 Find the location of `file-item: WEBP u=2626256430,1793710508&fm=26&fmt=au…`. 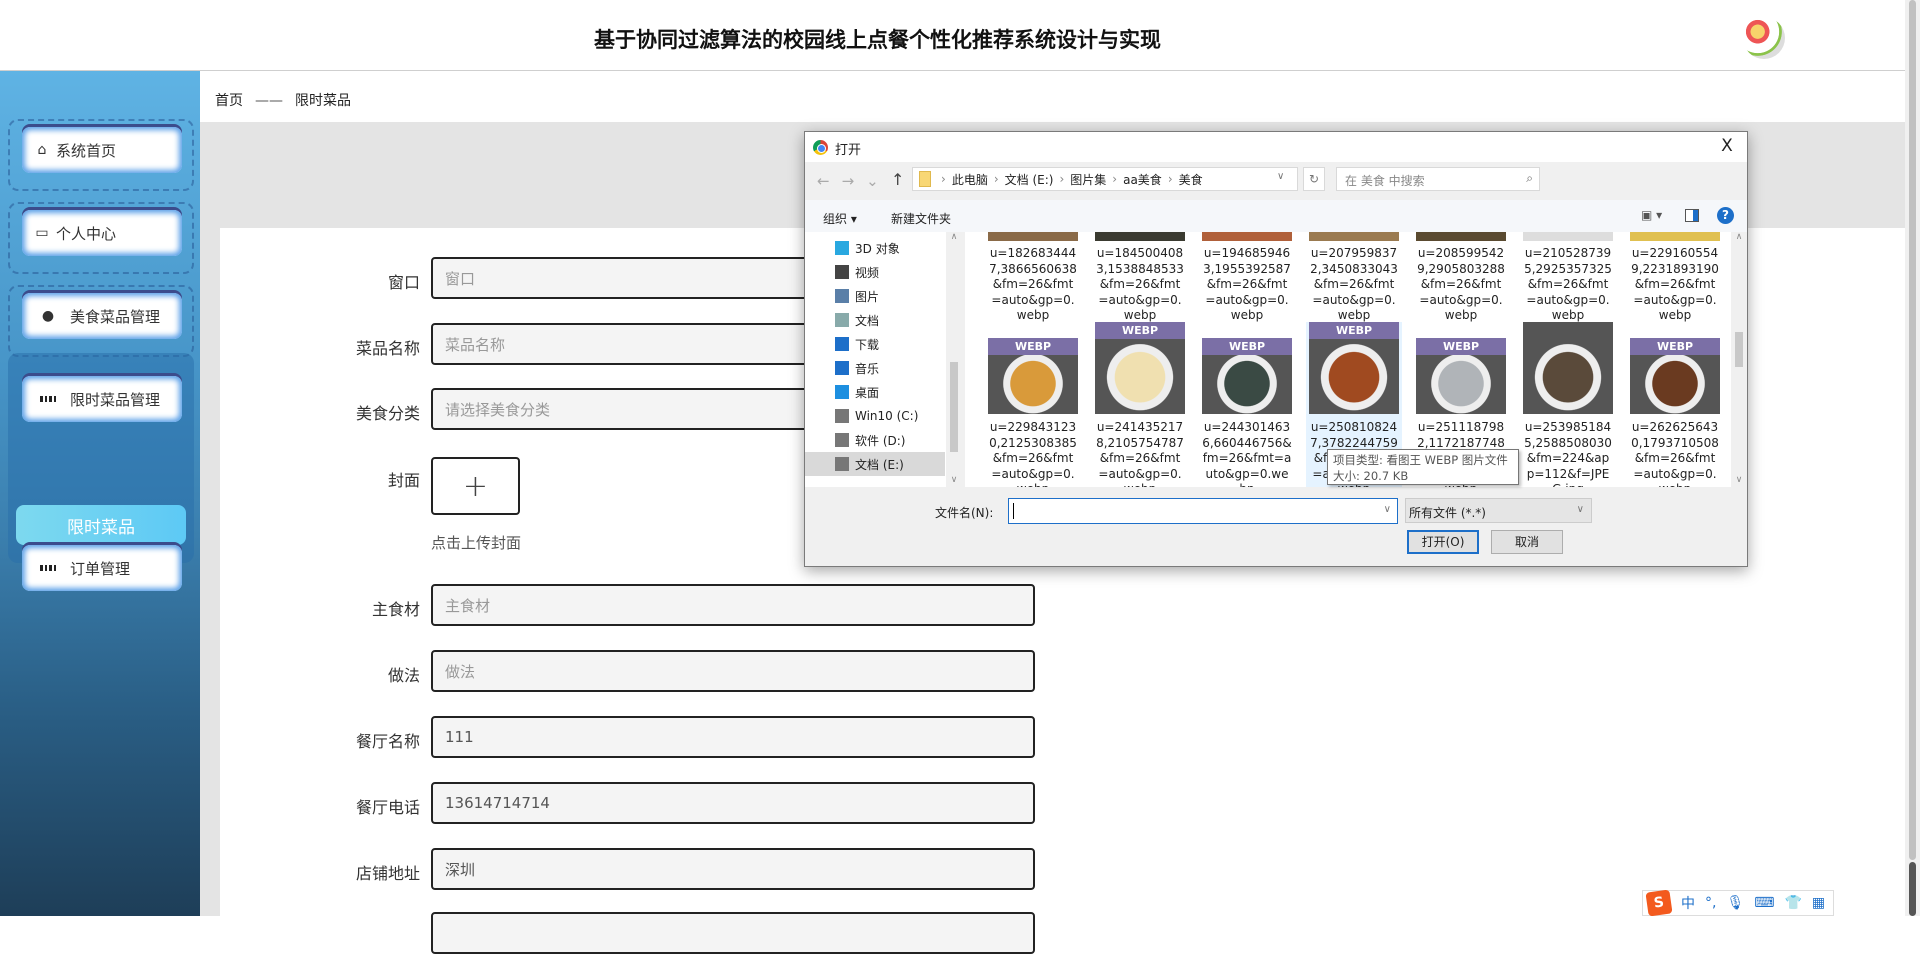

file-item: WEBP u=2626256430,1793710508&fm=26&fmt=au… is located at coordinates (1675, 404).